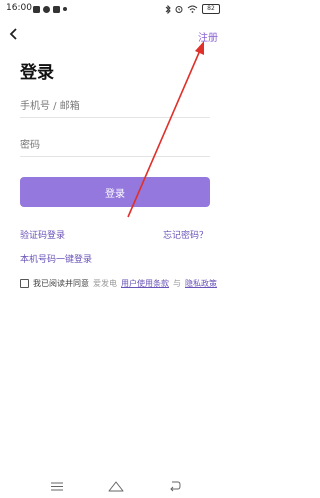 Image resolution: width=320 pixels, height=498 pixels. I want to click on forgot-password-link: 忘记密码？, so click(185, 234).